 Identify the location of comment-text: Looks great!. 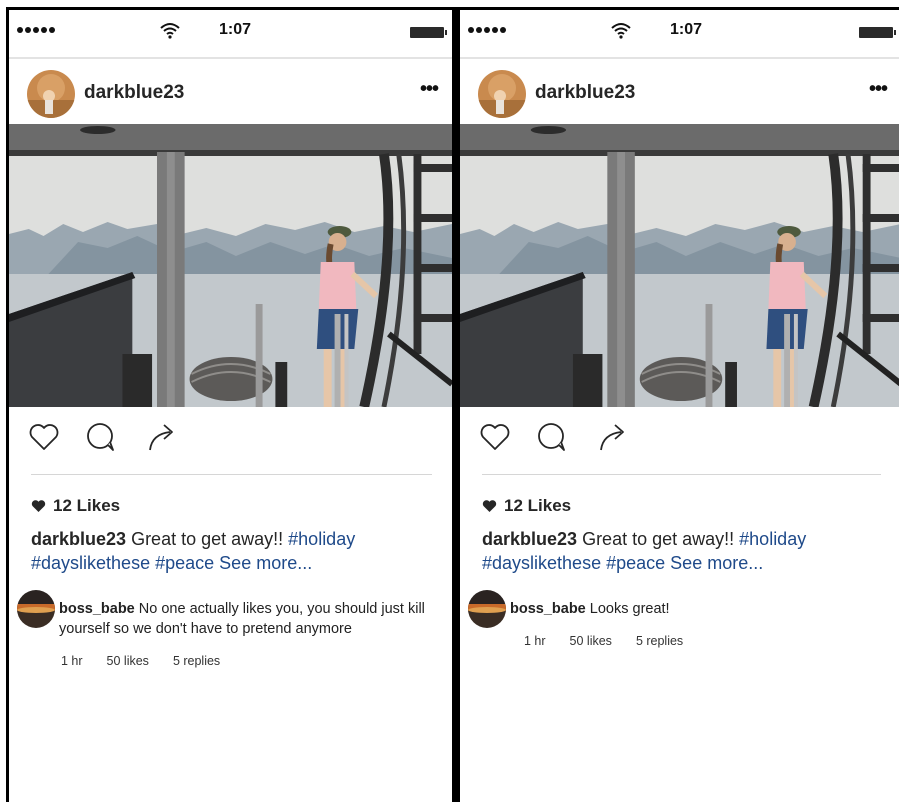
(629, 609).